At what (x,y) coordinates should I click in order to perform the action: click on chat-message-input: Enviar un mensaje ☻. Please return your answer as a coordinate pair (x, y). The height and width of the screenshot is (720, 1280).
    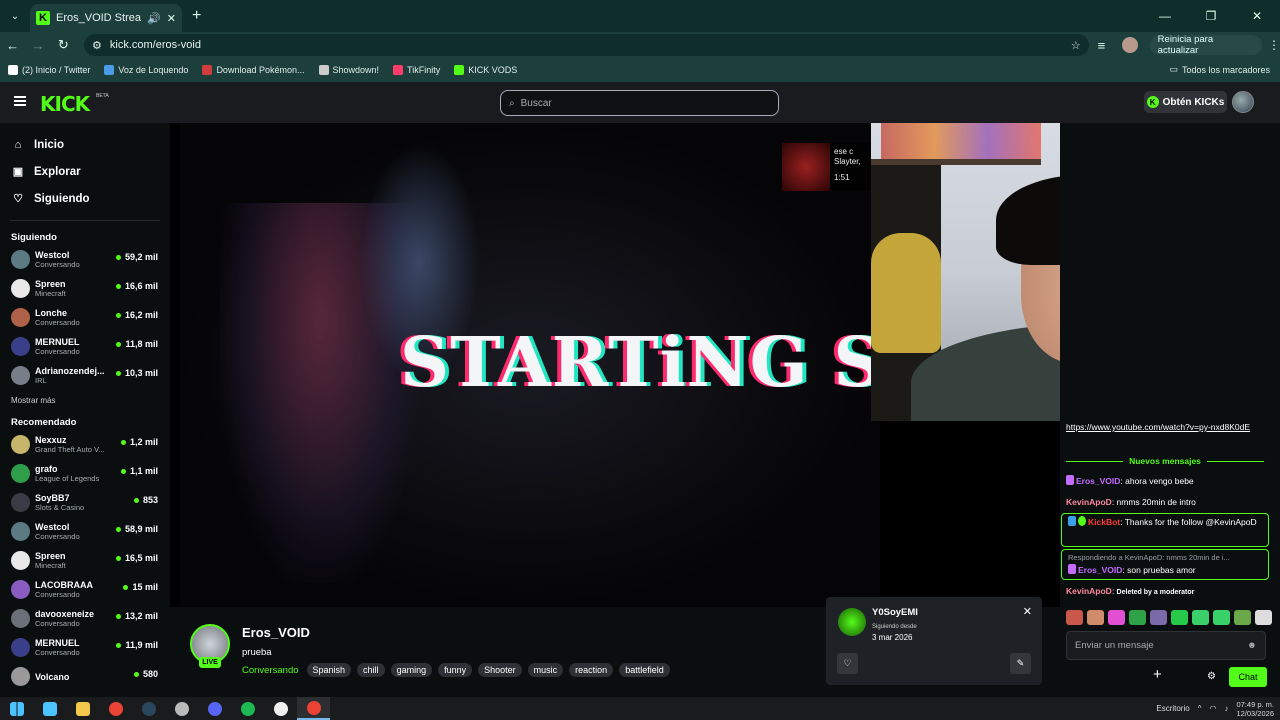
    Looking at the image, I should click on (1166, 645).